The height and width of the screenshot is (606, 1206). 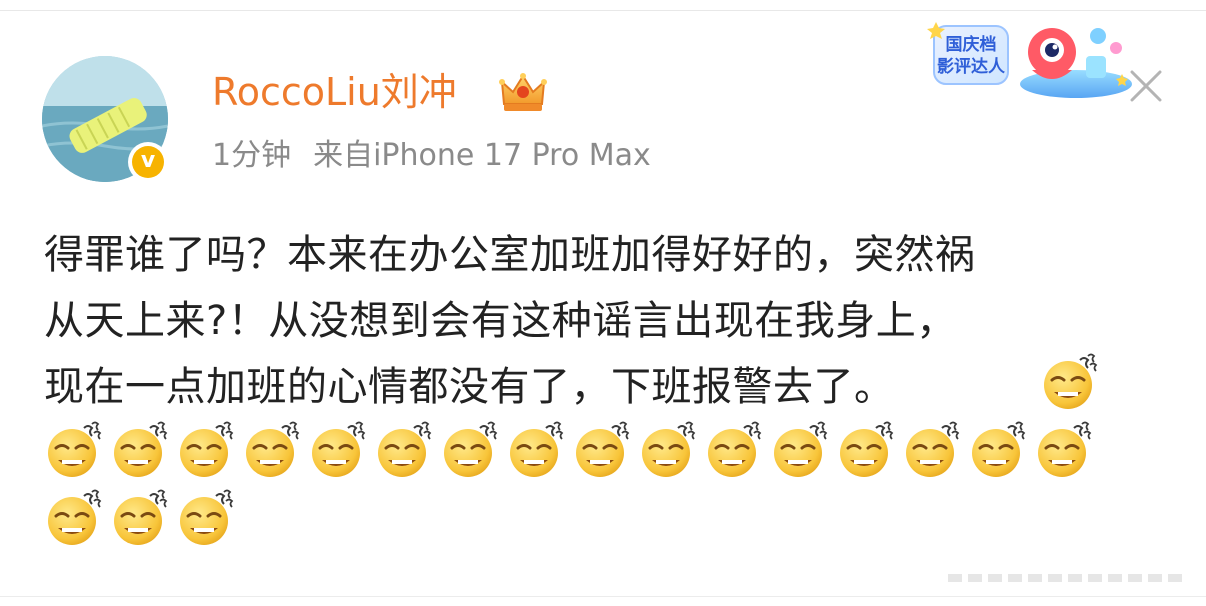 What do you see at coordinates (971, 66) in the screenshot?
I see `badge-label-2: 影评达人` at bounding box center [971, 66].